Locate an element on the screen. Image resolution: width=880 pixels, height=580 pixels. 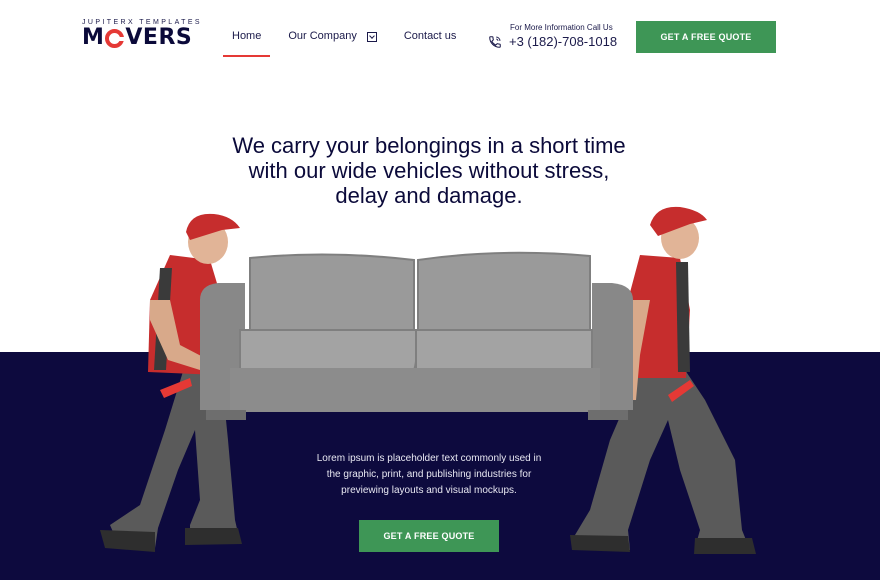
sofa-figure is located at coordinates (416, 335).